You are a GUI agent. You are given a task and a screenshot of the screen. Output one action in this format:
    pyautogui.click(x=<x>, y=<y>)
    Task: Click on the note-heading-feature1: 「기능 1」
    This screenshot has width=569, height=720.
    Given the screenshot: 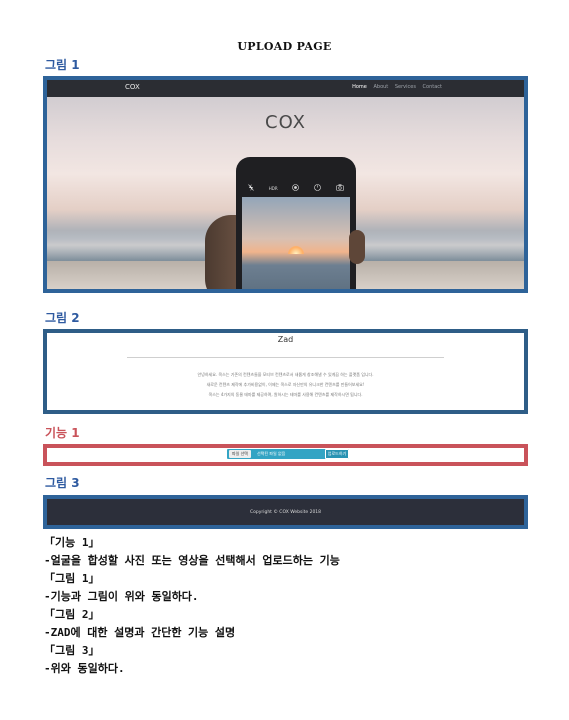 What is the action you would take?
    pyautogui.click(x=72, y=542)
    